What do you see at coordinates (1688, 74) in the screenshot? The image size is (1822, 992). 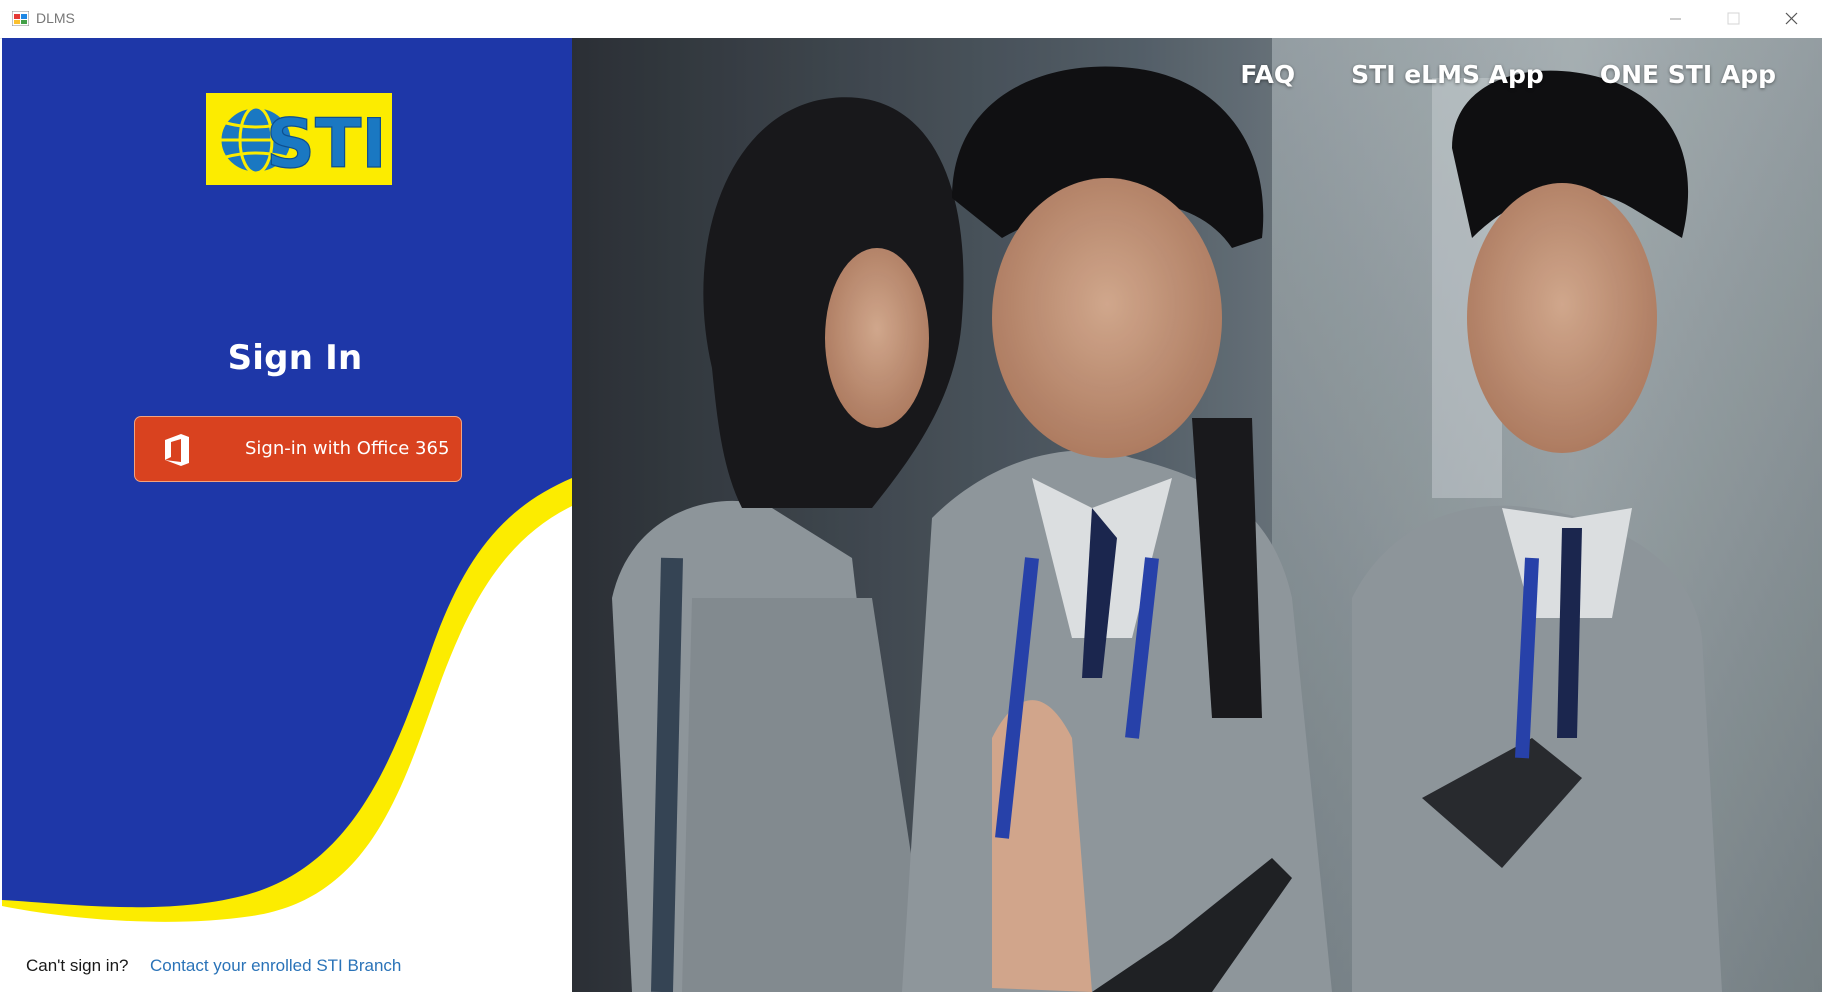 I see `nav-one-sti-app-link: ONE STI App` at bounding box center [1688, 74].